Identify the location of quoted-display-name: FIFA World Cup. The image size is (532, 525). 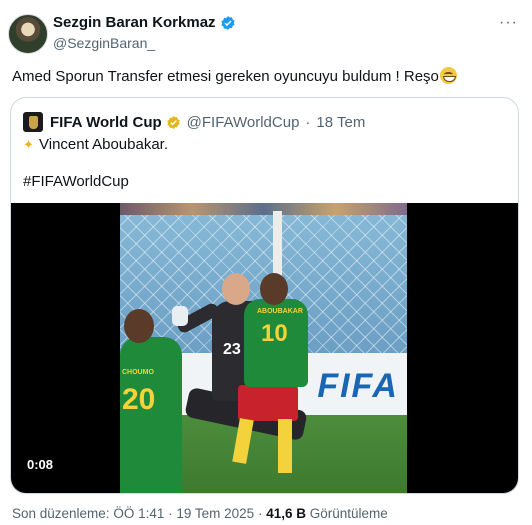
(106, 122).